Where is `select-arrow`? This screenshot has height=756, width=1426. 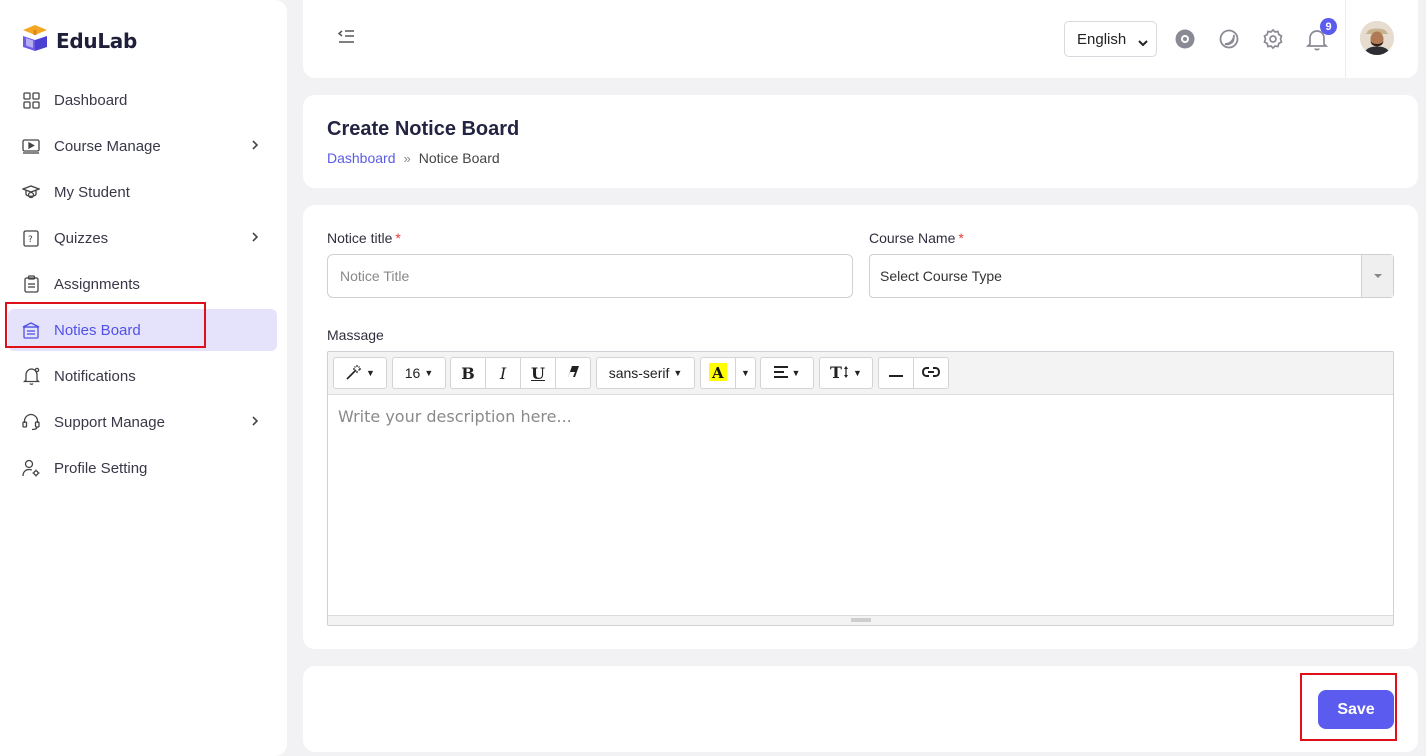
select-arrow is located at coordinates (1377, 276).